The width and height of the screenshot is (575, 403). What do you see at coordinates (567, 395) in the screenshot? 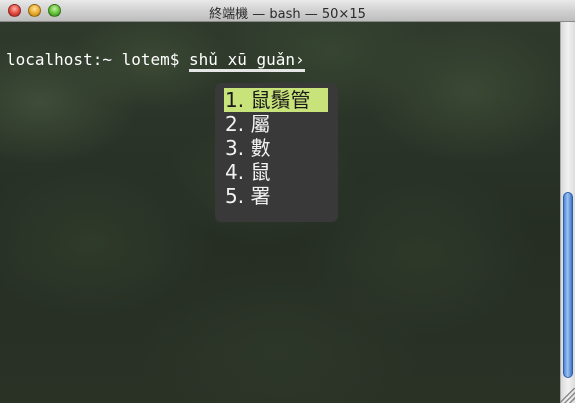
I see `resize-grip-icon` at bounding box center [567, 395].